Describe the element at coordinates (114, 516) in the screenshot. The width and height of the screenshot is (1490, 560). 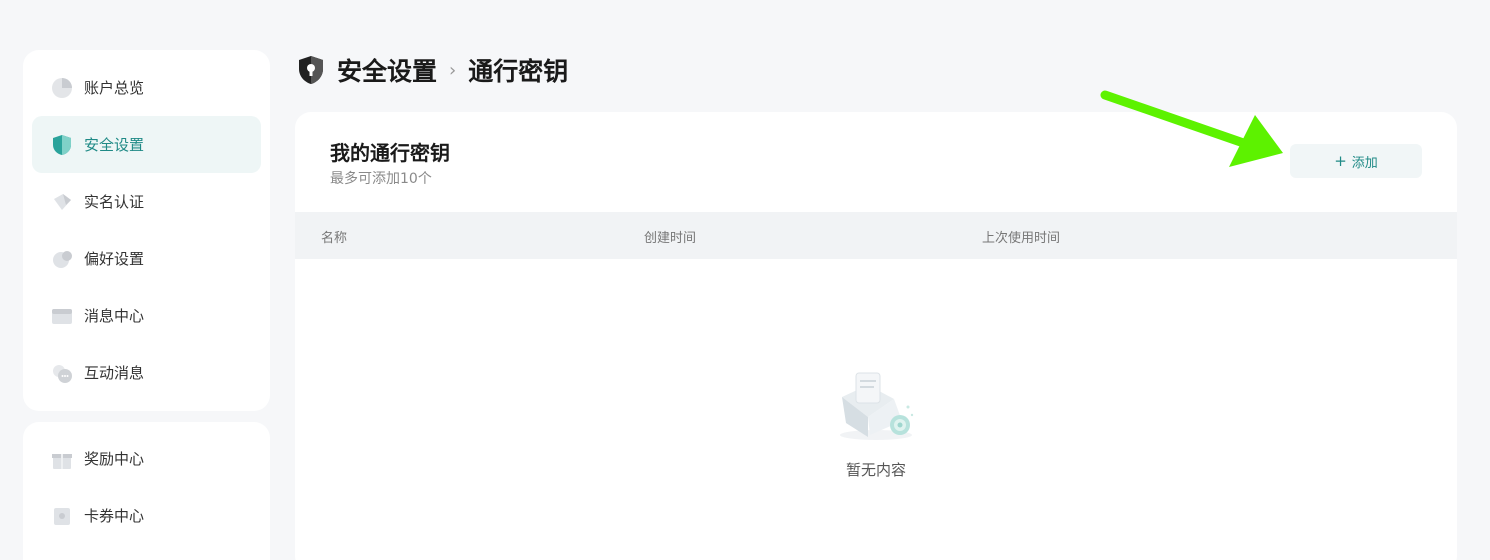
I see `sidebar-item-label: 卡券中心` at that location.